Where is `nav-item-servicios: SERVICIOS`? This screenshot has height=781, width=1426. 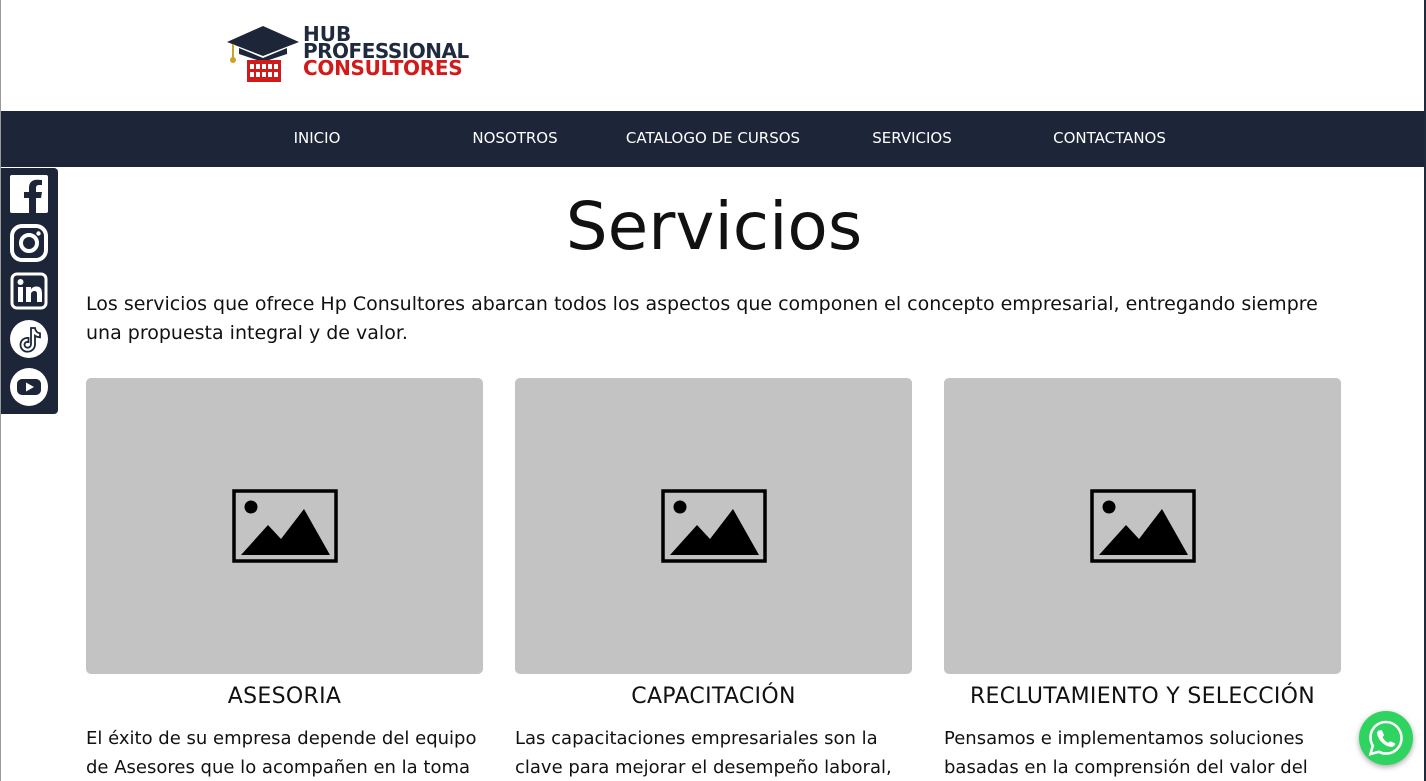 nav-item-servicios: SERVICIOS is located at coordinates (912, 139).